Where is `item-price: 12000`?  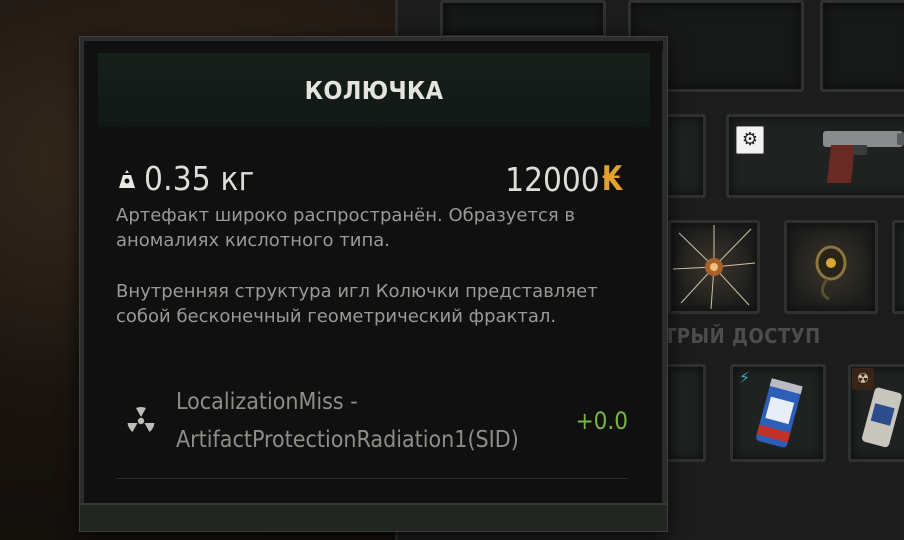 item-price: 12000 is located at coordinates (552, 179).